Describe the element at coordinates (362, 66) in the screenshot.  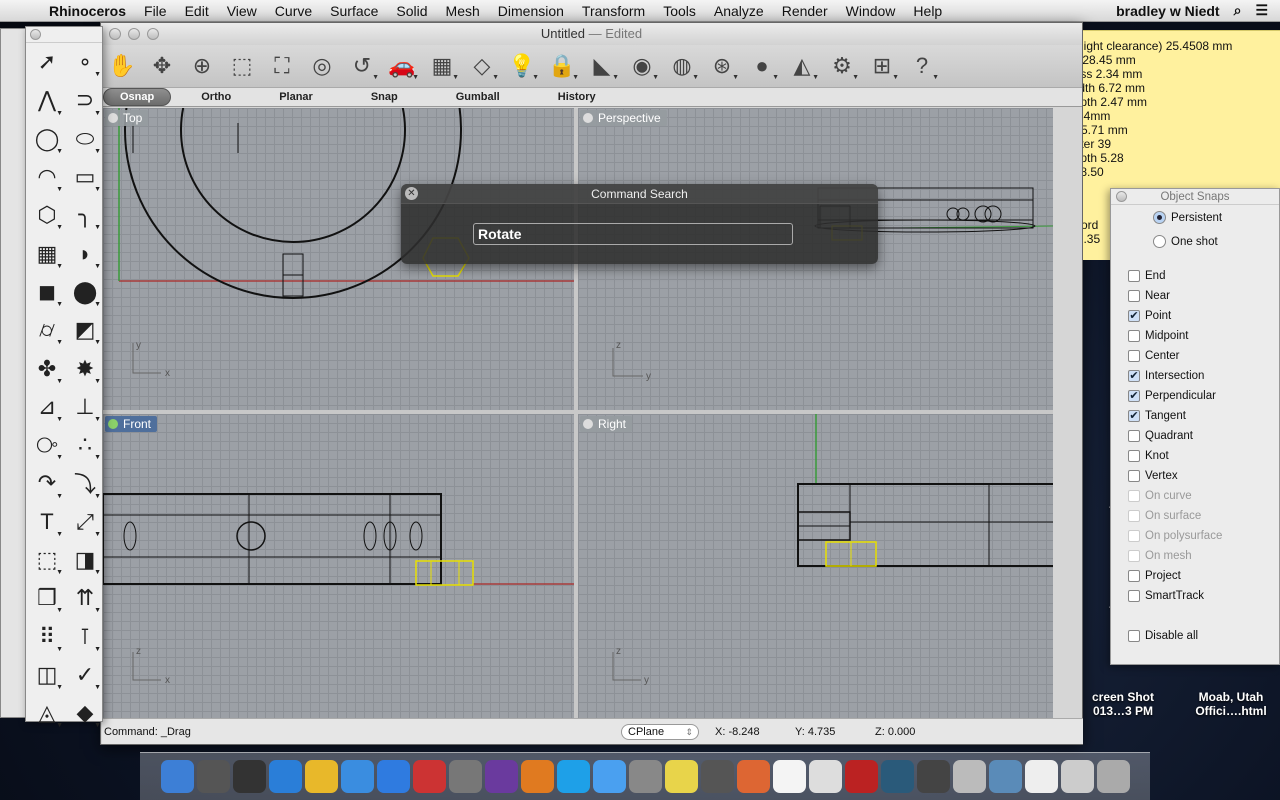
I see `undo-view-button: ↺ ▼` at that location.